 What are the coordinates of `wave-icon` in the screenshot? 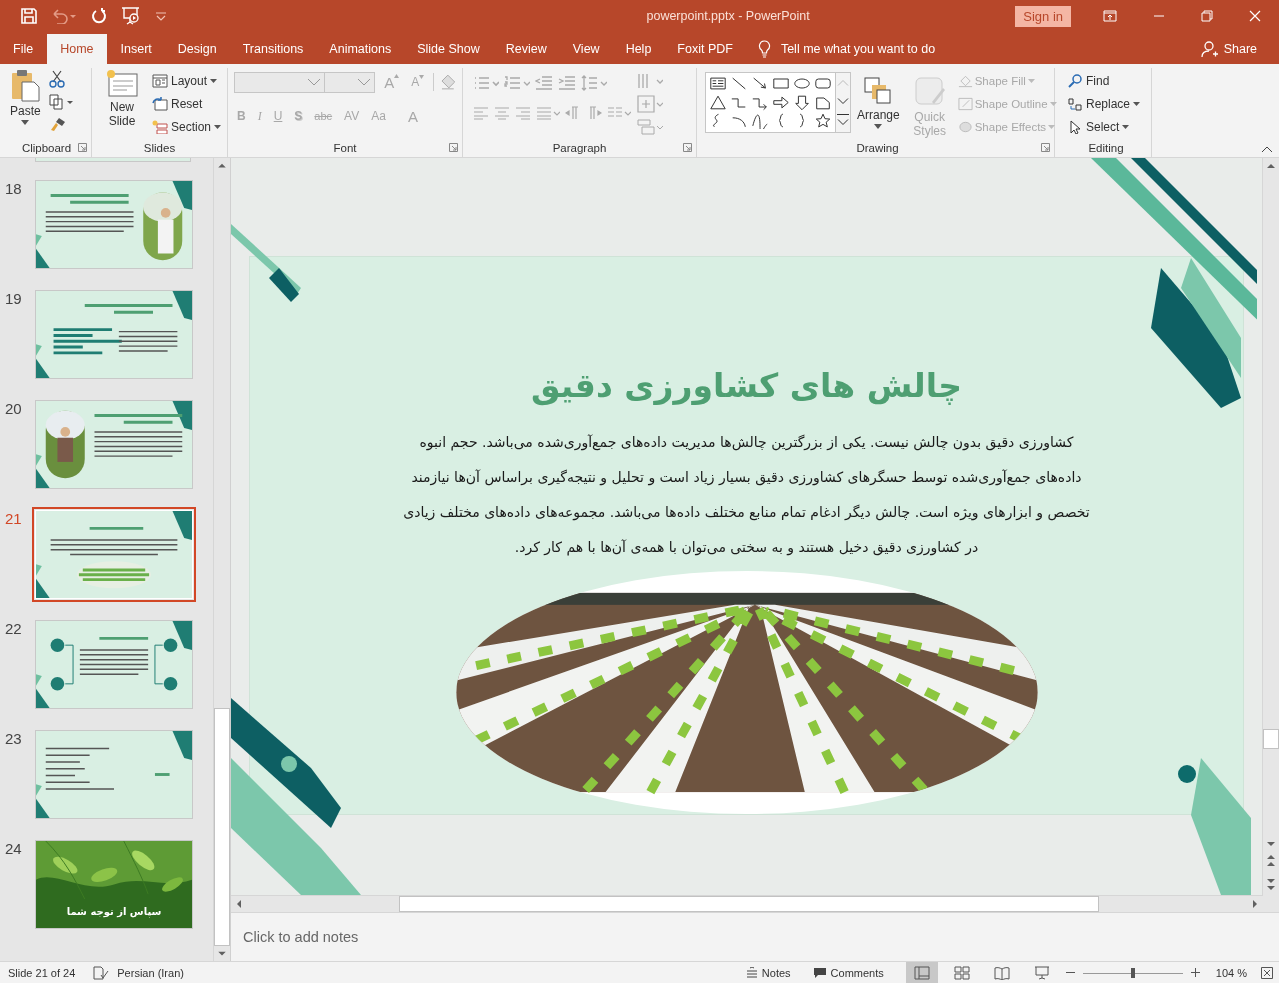 It's located at (760, 121).